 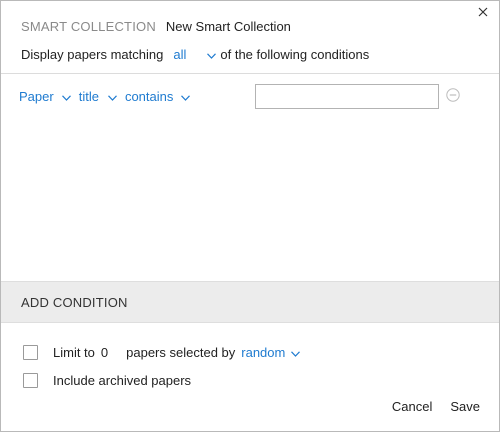 I want to click on condition-attribute-dropdown: title, so click(x=98, y=96).